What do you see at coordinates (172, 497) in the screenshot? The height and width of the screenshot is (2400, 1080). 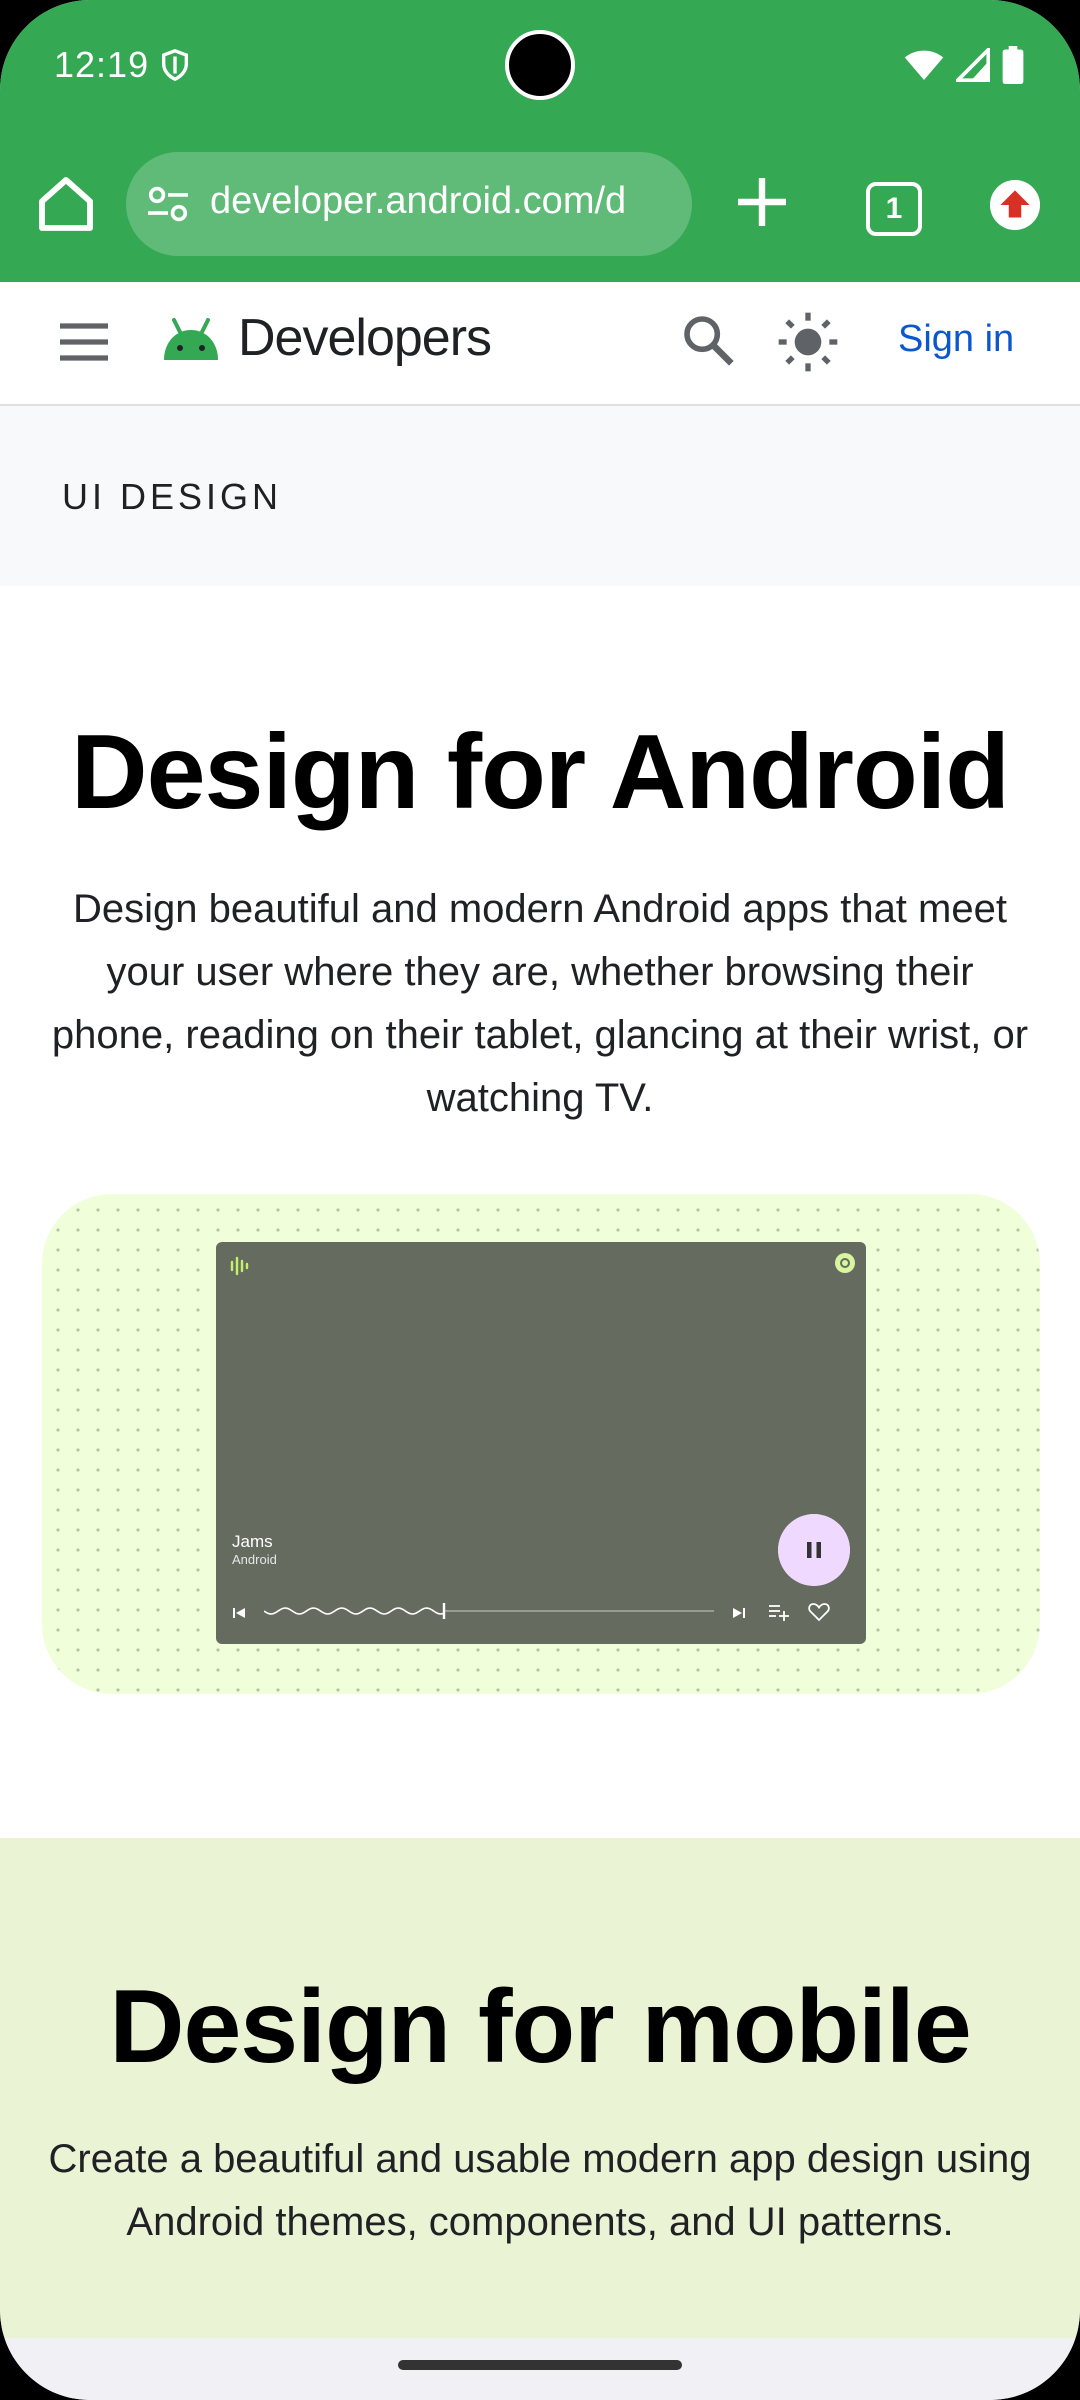 I see `breadcrumb-label: UI DESIGN` at bounding box center [172, 497].